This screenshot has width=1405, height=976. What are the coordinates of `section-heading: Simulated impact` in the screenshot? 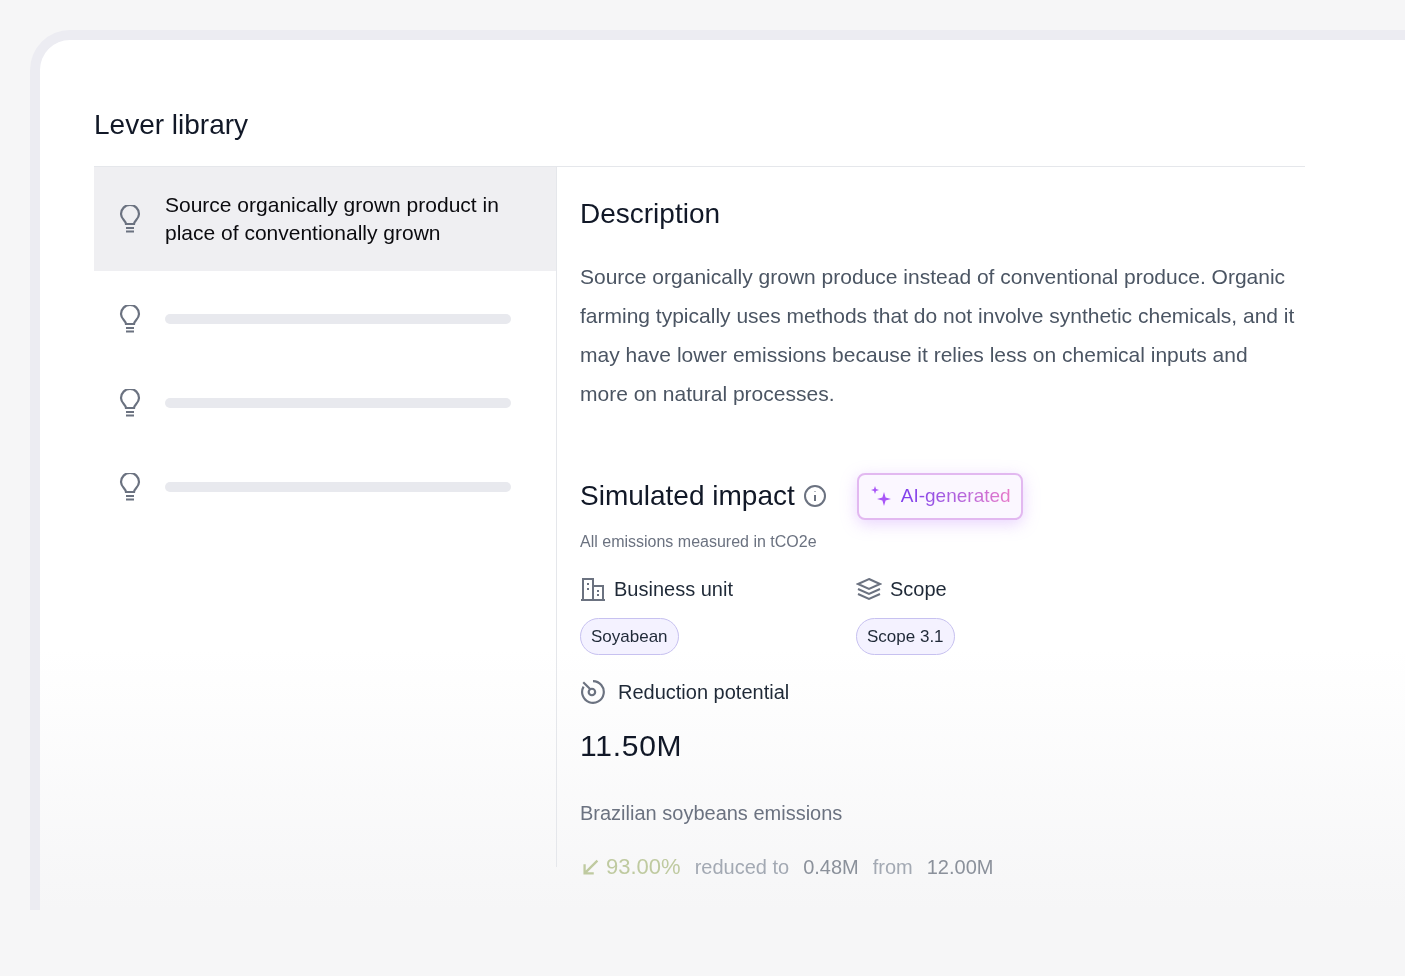 It's located at (687, 496).